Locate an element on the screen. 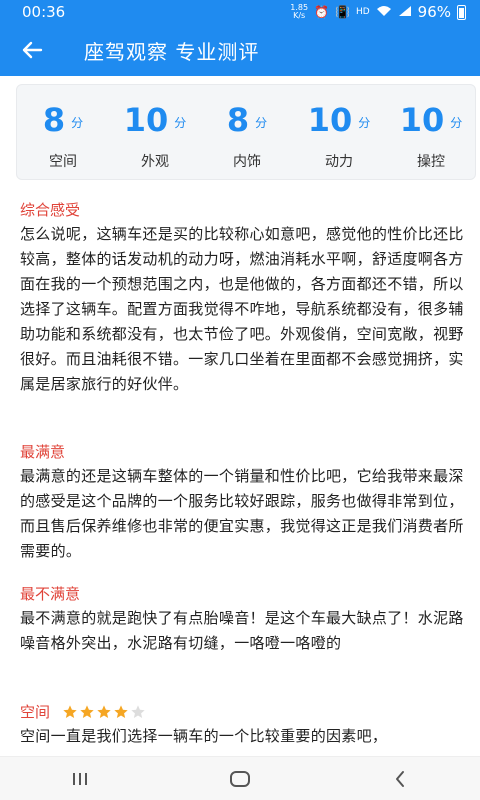  score-item-handling: 10 分 操控 is located at coordinates (431, 133).